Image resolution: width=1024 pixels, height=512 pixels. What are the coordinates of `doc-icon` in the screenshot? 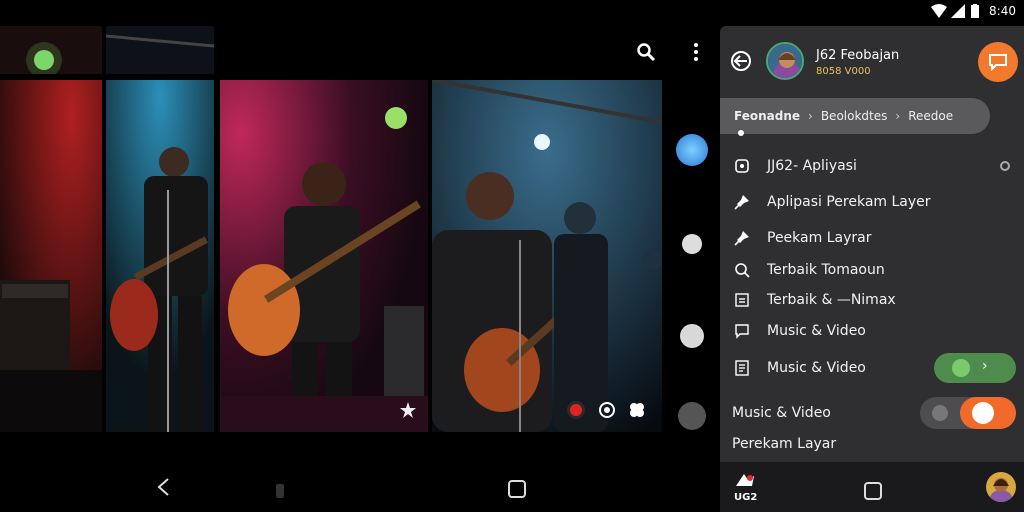 It's located at (742, 368).